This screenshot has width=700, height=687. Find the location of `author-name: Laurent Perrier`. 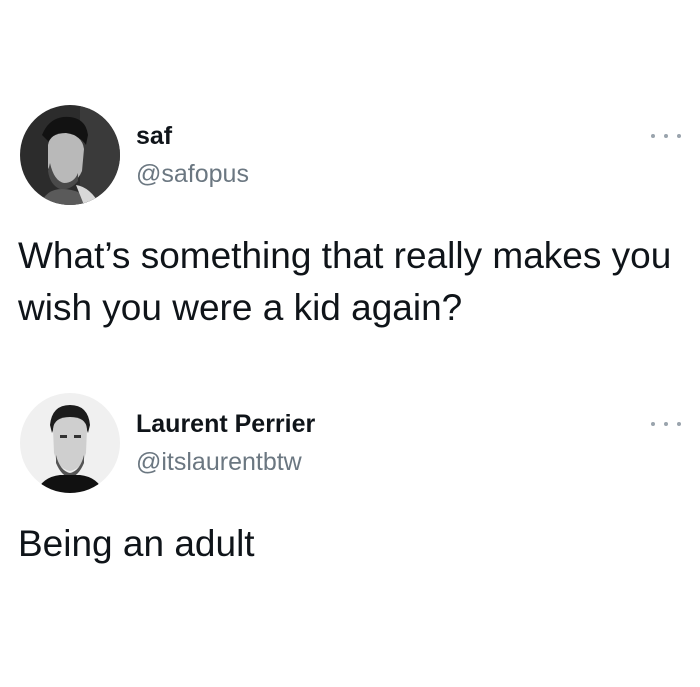

author-name: Laurent Perrier is located at coordinates (225, 424).